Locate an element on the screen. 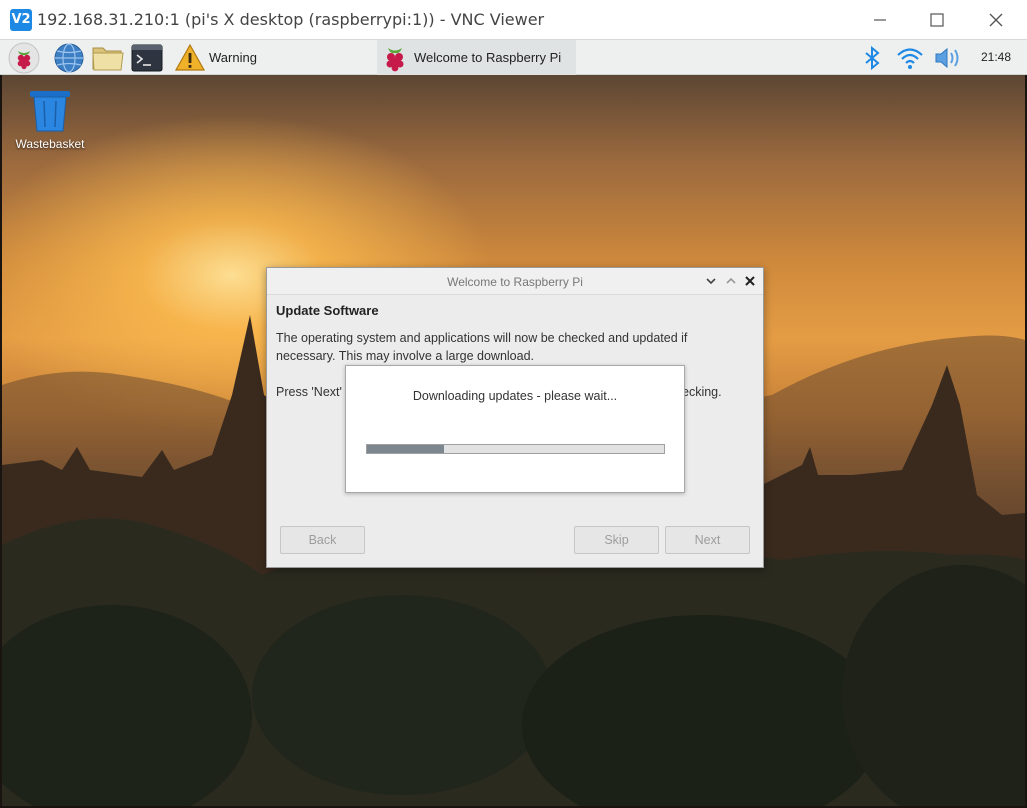 The height and width of the screenshot is (808, 1027). minimize-icon is located at coordinates (880, 20).